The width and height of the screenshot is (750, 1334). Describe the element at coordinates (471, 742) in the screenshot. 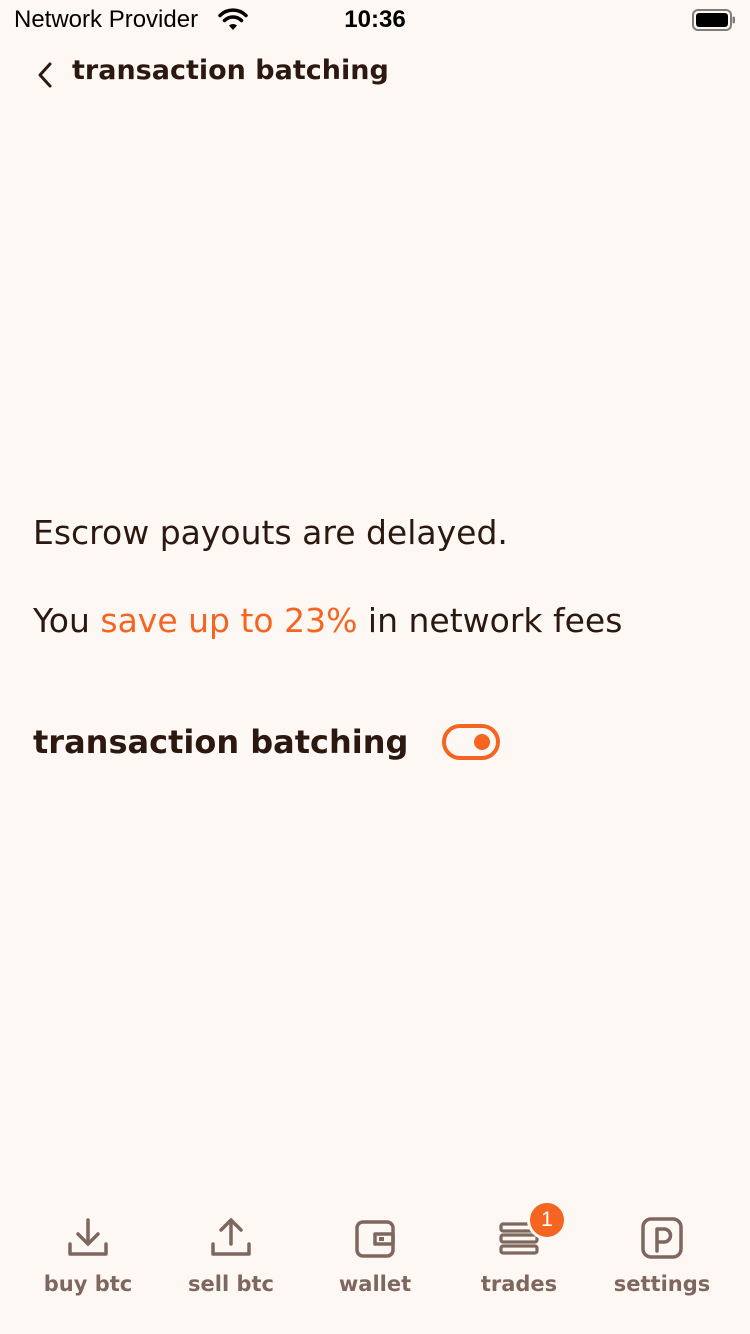

I see `transaction-batching-toggle` at that location.